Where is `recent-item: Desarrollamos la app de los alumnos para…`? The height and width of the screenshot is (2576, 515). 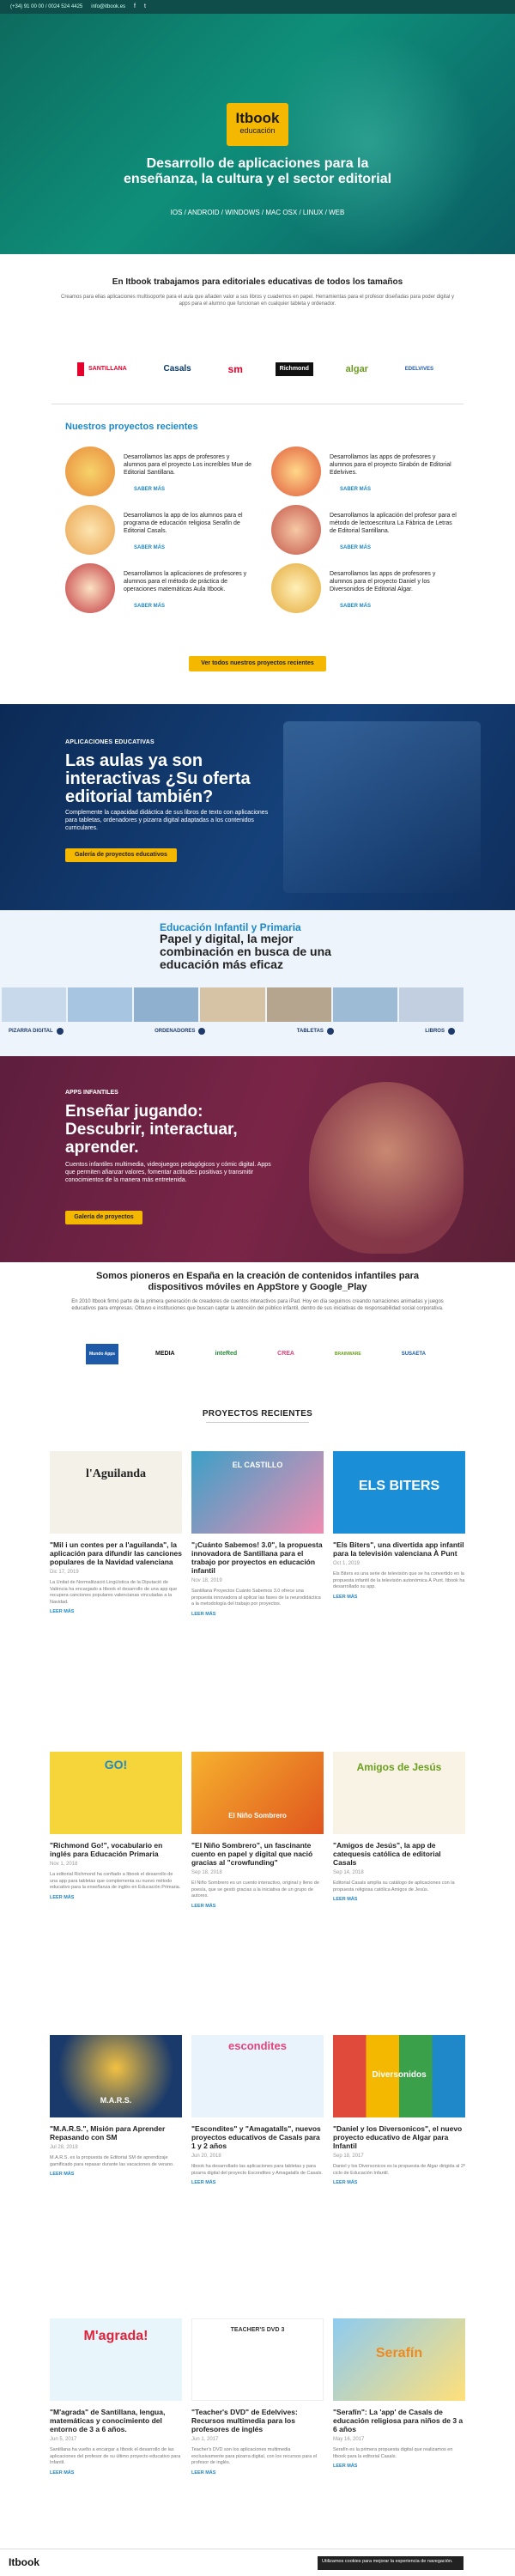
recent-item: Desarrollamos la app de los alumnos para… is located at coordinates (168, 532).